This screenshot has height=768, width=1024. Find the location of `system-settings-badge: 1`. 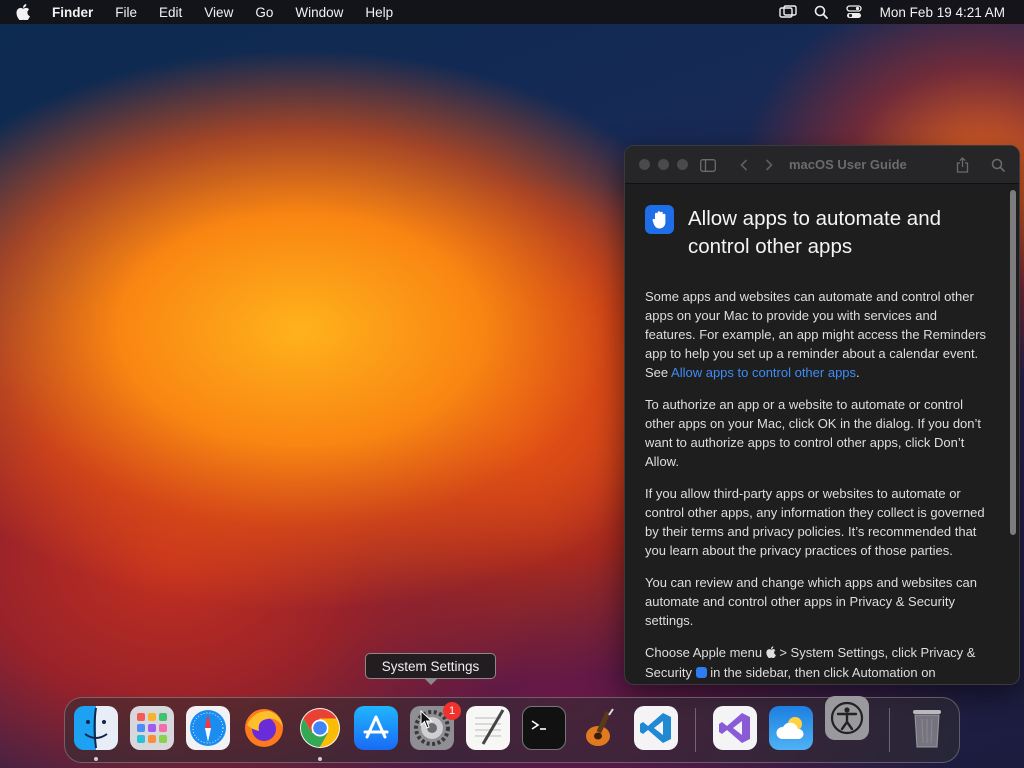

system-settings-badge: 1 is located at coordinates (452, 711).